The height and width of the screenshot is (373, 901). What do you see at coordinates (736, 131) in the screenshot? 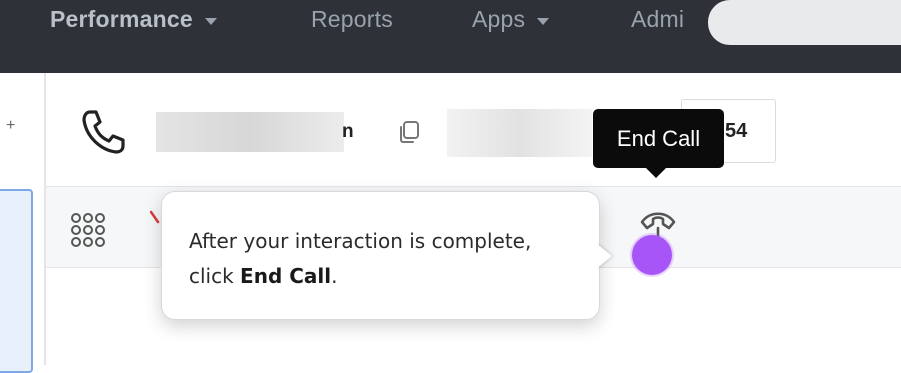
I see `number-suffix: 54` at bounding box center [736, 131].